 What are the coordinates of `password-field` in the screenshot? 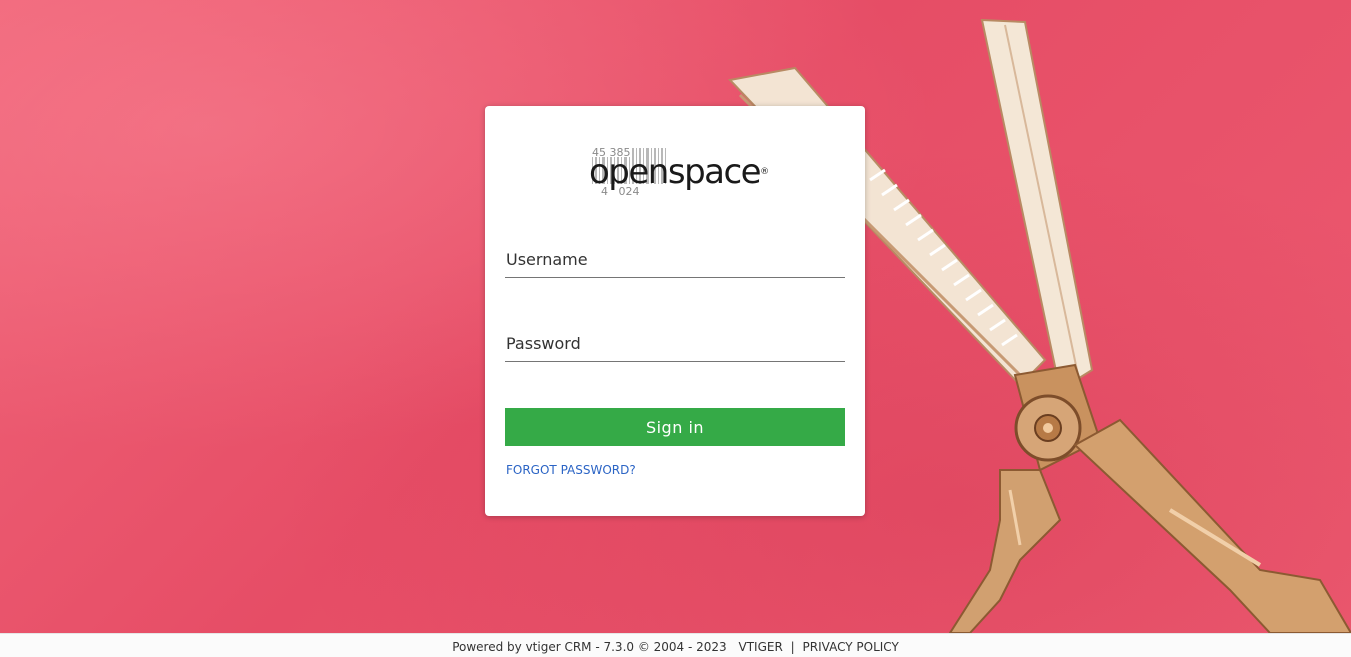 It's located at (675, 344).